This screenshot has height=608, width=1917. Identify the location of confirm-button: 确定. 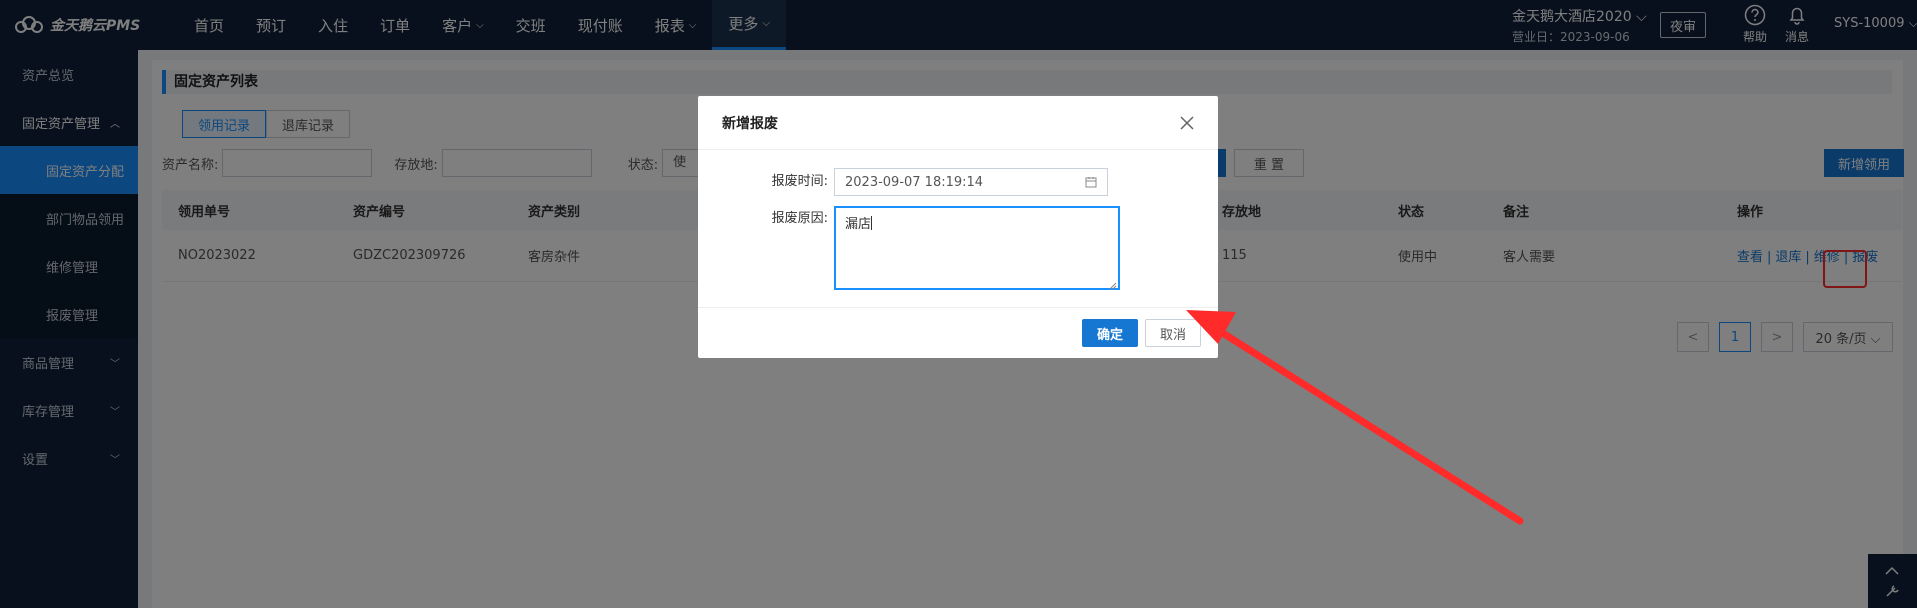
(1110, 333).